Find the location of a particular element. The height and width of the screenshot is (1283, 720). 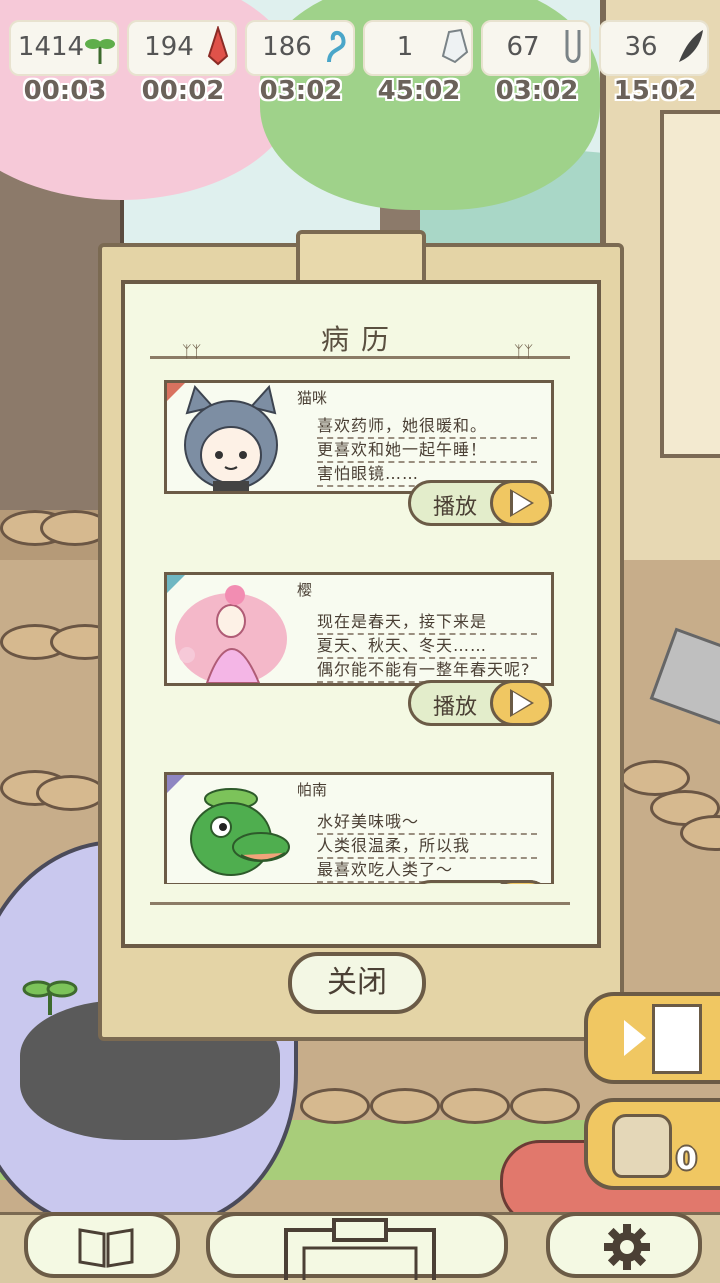

sliding-door-icon is located at coordinates (677, 1039).